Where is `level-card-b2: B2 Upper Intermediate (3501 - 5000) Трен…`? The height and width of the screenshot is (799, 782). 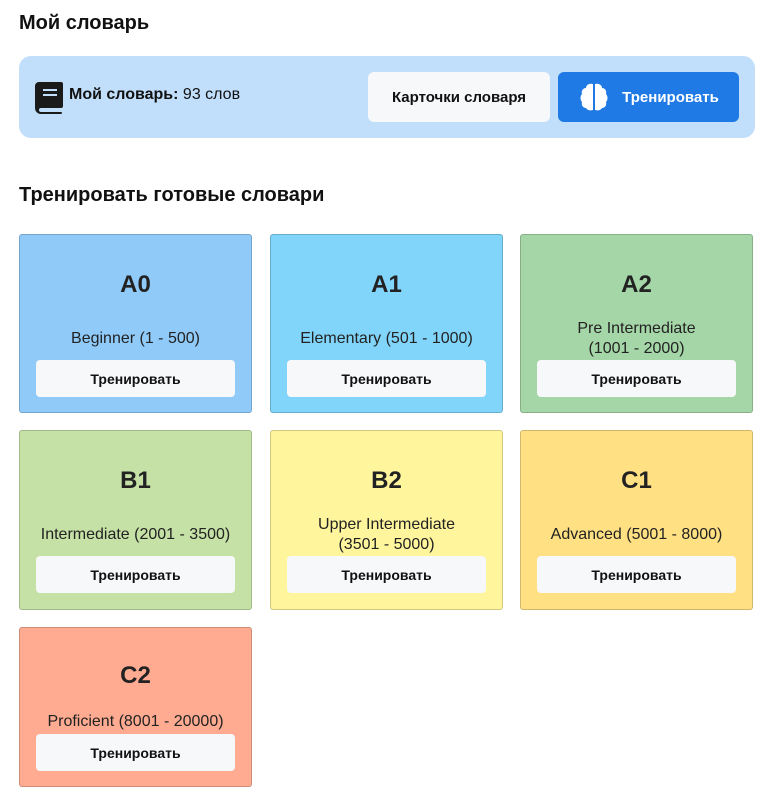
level-card-b2: B2 Upper Intermediate (3501 - 5000) Трен… is located at coordinates (386, 520).